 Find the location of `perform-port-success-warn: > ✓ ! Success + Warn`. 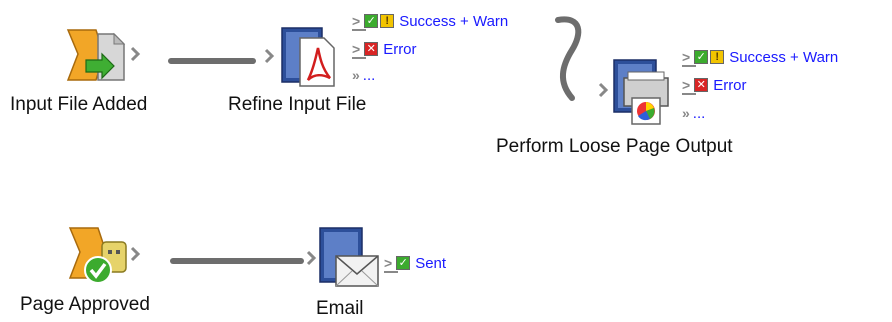

perform-port-success-warn: > ✓ ! Success + Warn is located at coordinates (760, 57).